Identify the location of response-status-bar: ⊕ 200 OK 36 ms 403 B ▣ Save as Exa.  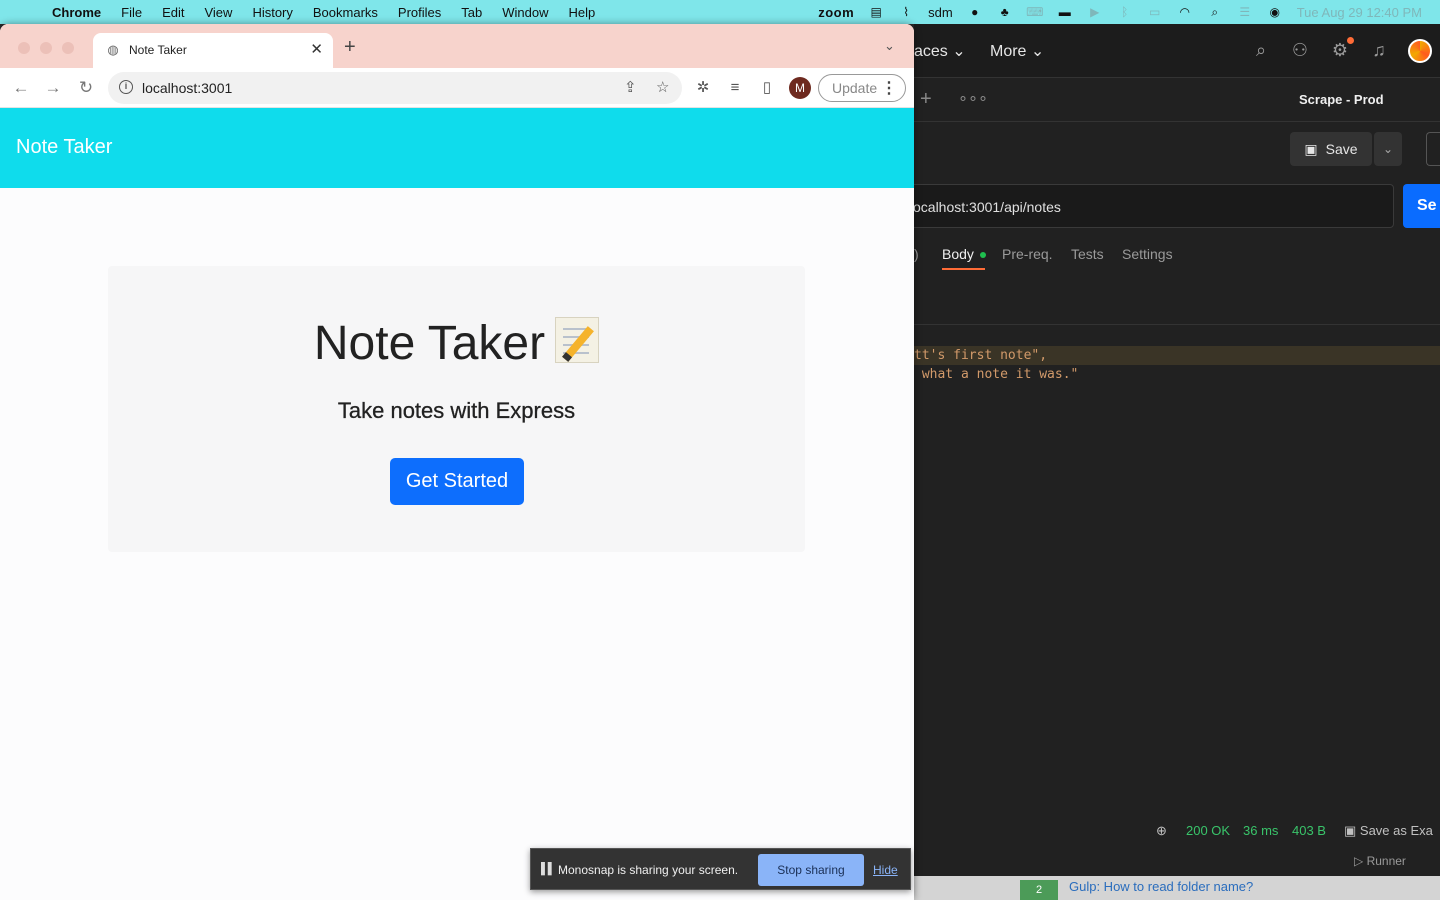
(1177, 831).